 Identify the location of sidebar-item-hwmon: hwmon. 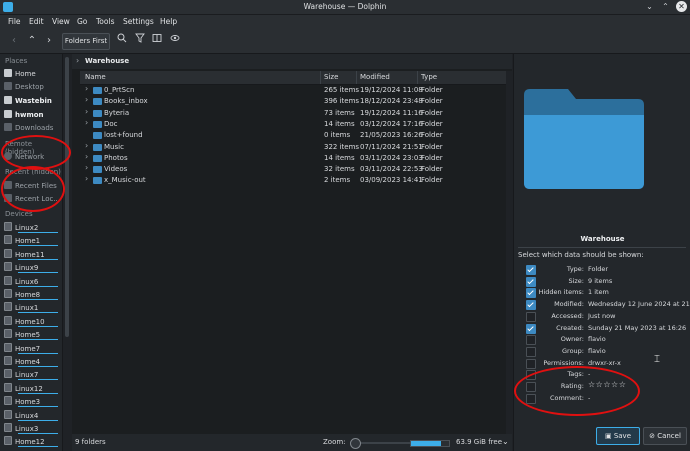
(31, 115).